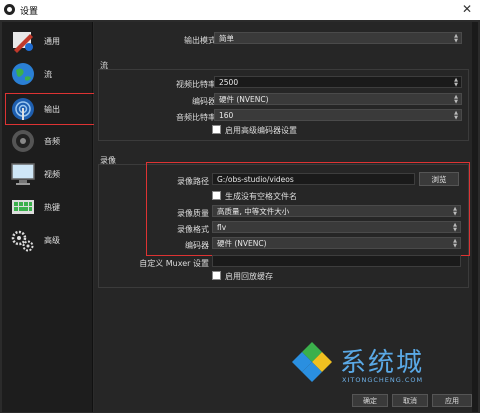  What do you see at coordinates (383, 380) in the screenshot?
I see `watermark-subtext: XITONGCHENG.COM` at bounding box center [383, 380].